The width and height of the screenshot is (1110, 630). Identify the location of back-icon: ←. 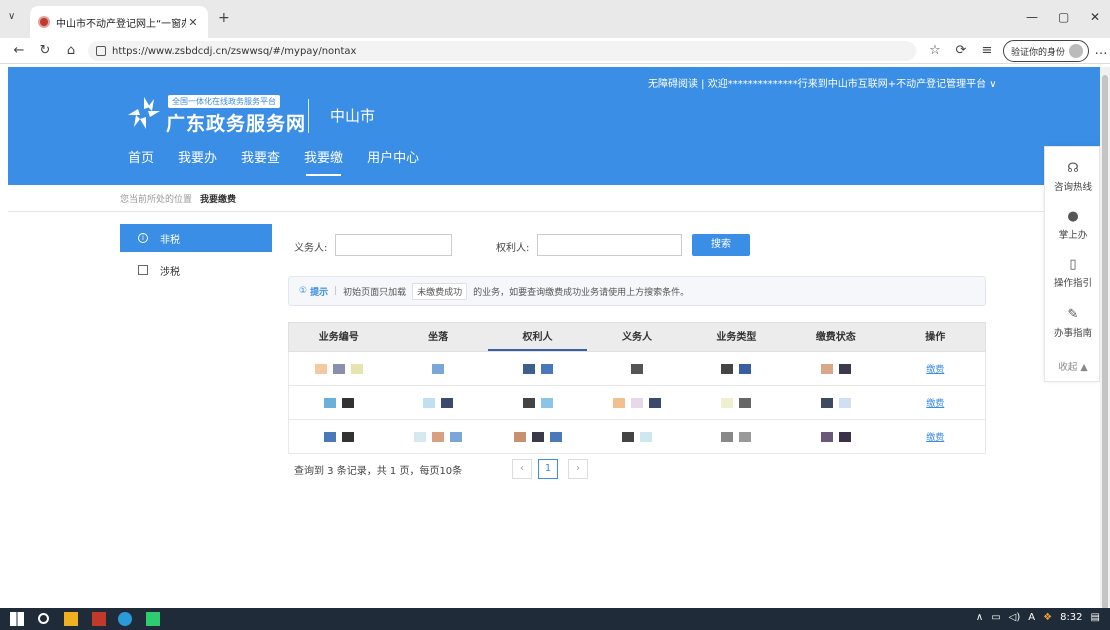
(19, 51).